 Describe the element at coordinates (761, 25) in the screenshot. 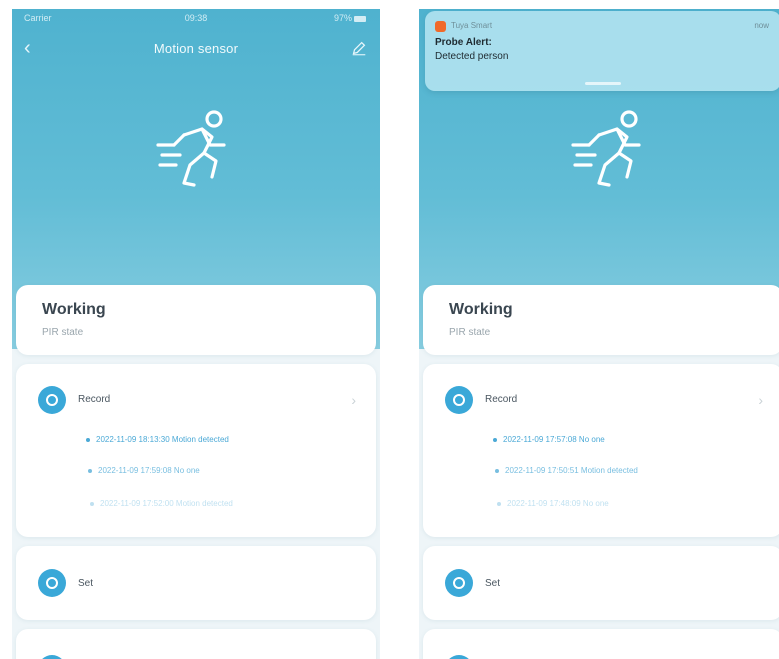

I see `notification-time: now` at that location.